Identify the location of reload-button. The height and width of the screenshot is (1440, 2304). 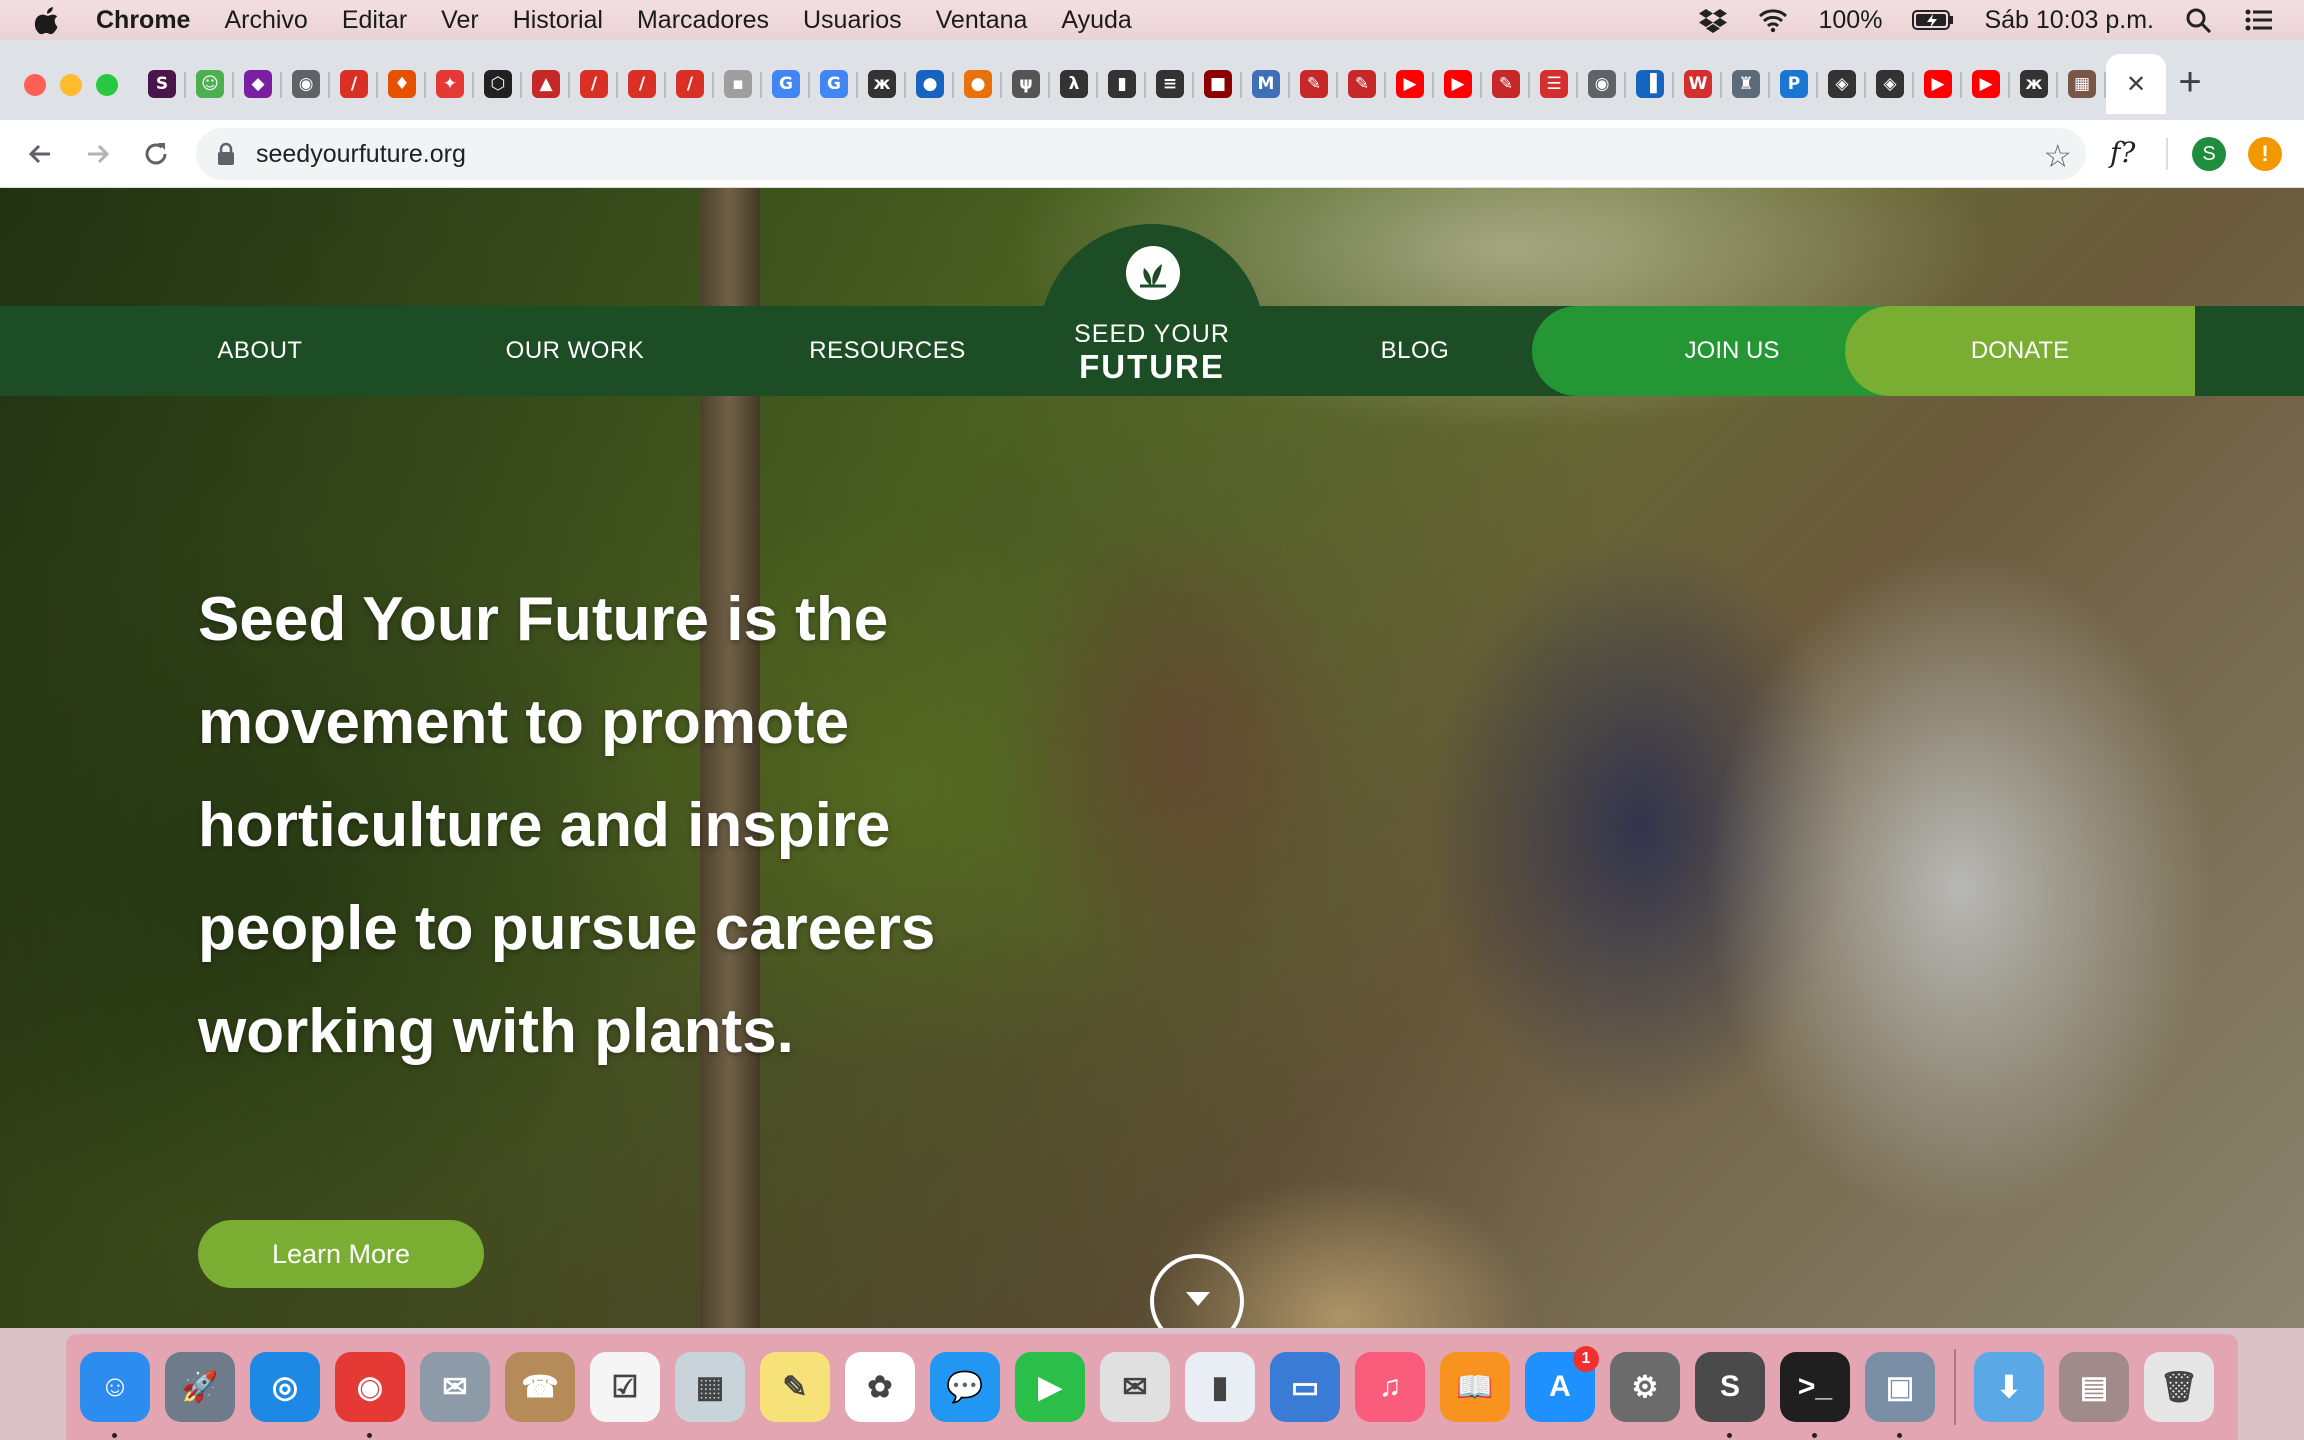
(156, 154).